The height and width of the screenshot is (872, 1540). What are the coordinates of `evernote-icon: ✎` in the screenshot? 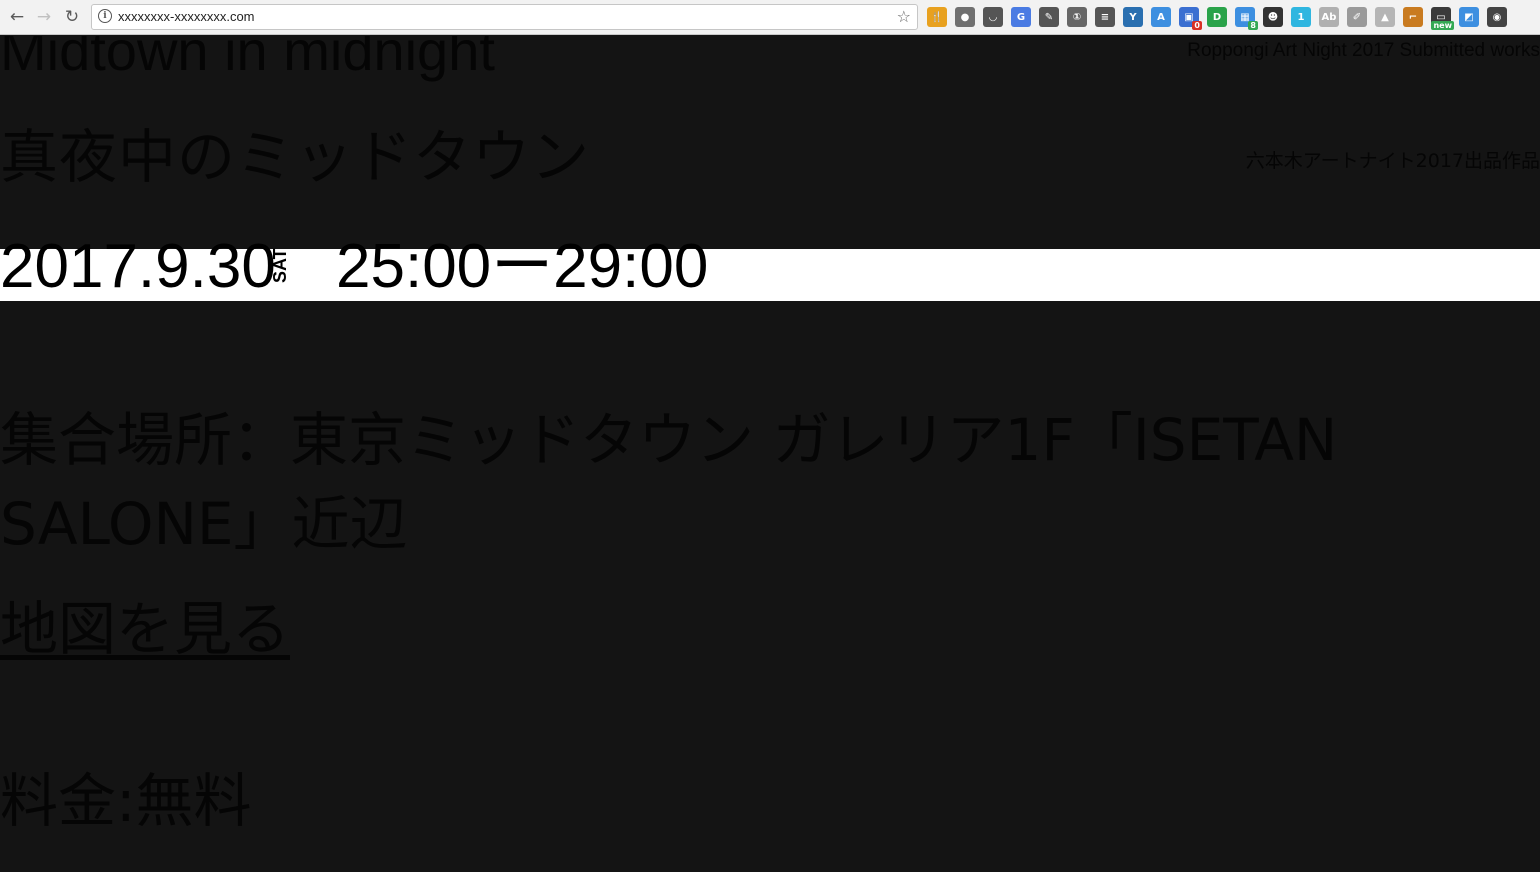 It's located at (1049, 17).